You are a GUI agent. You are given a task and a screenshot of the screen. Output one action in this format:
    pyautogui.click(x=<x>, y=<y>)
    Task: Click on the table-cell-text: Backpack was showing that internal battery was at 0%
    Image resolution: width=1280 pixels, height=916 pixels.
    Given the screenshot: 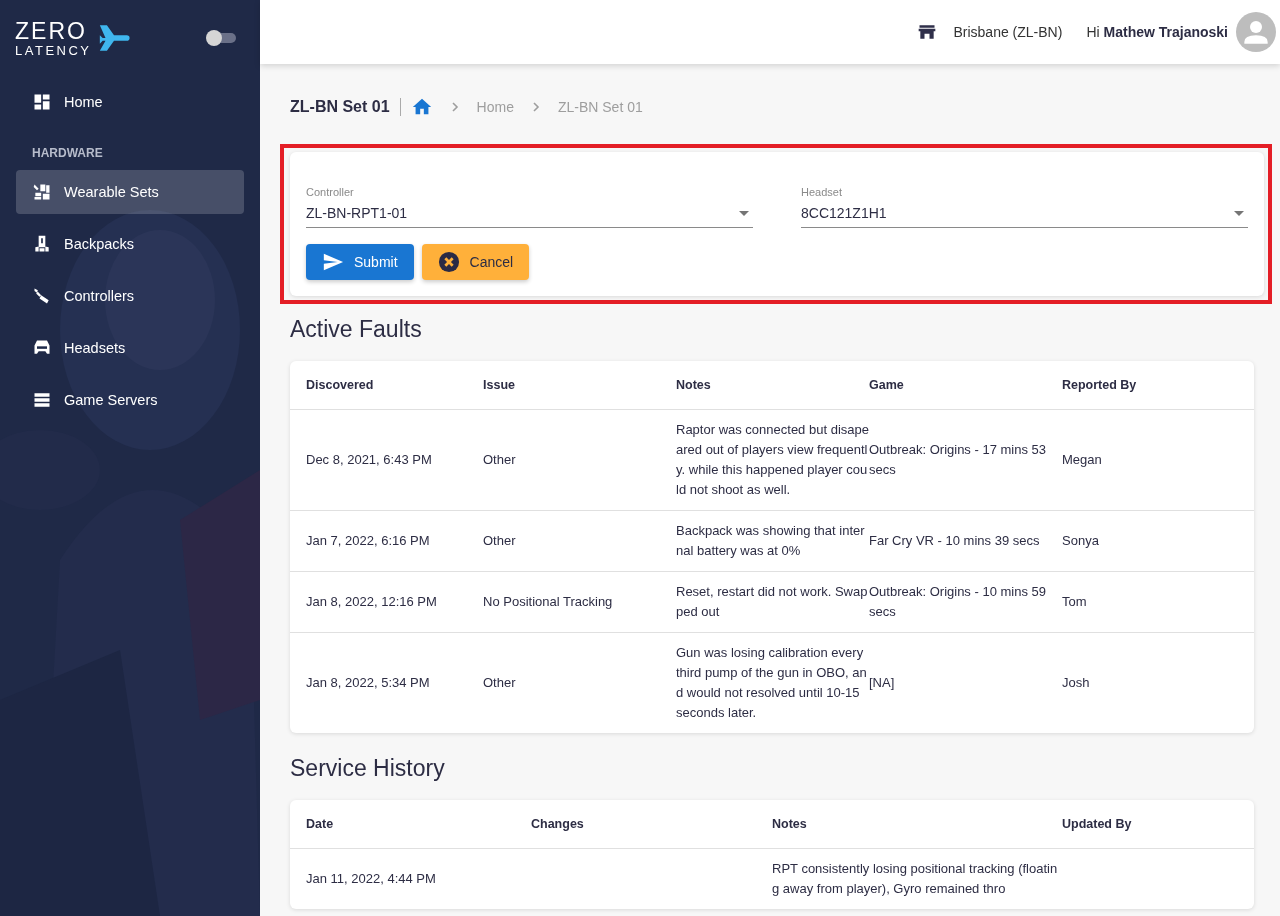 What is the action you would take?
    pyautogui.click(x=771, y=541)
    